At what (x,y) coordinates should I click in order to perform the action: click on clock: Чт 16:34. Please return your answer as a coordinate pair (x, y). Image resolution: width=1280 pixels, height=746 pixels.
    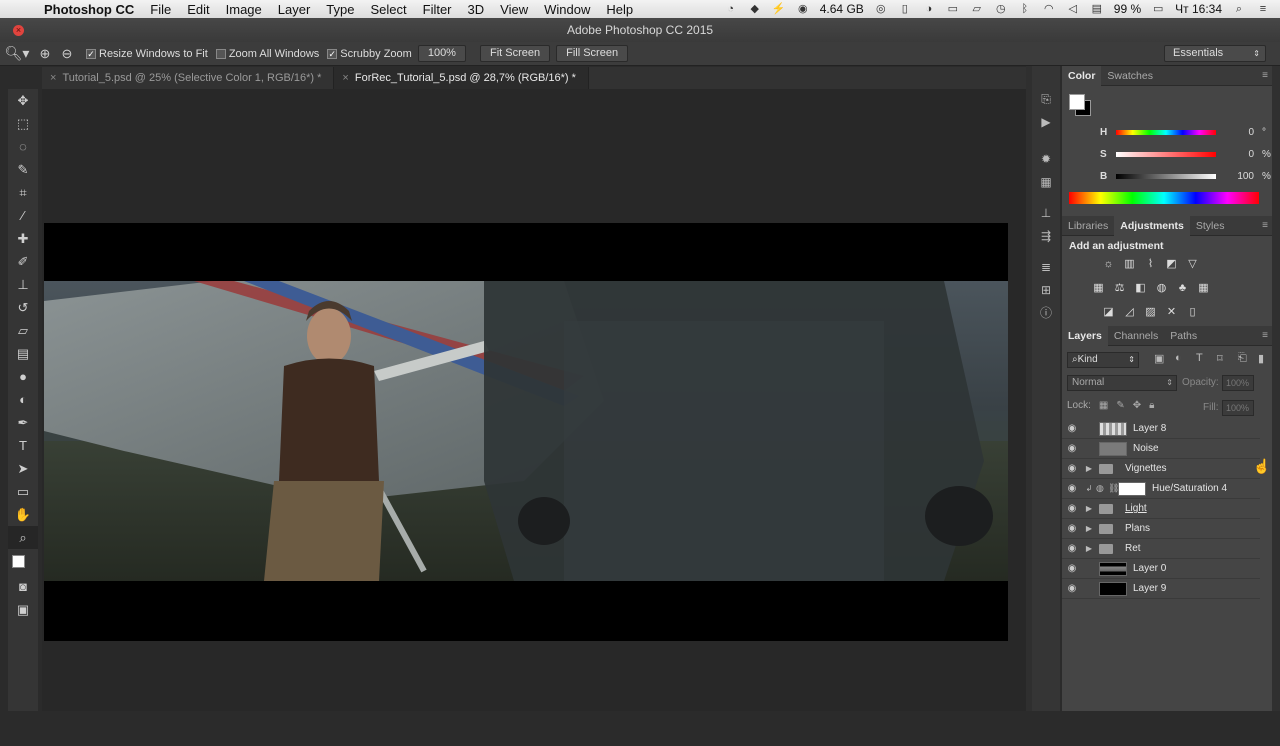
    Looking at the image, I should click on (1198, 9).